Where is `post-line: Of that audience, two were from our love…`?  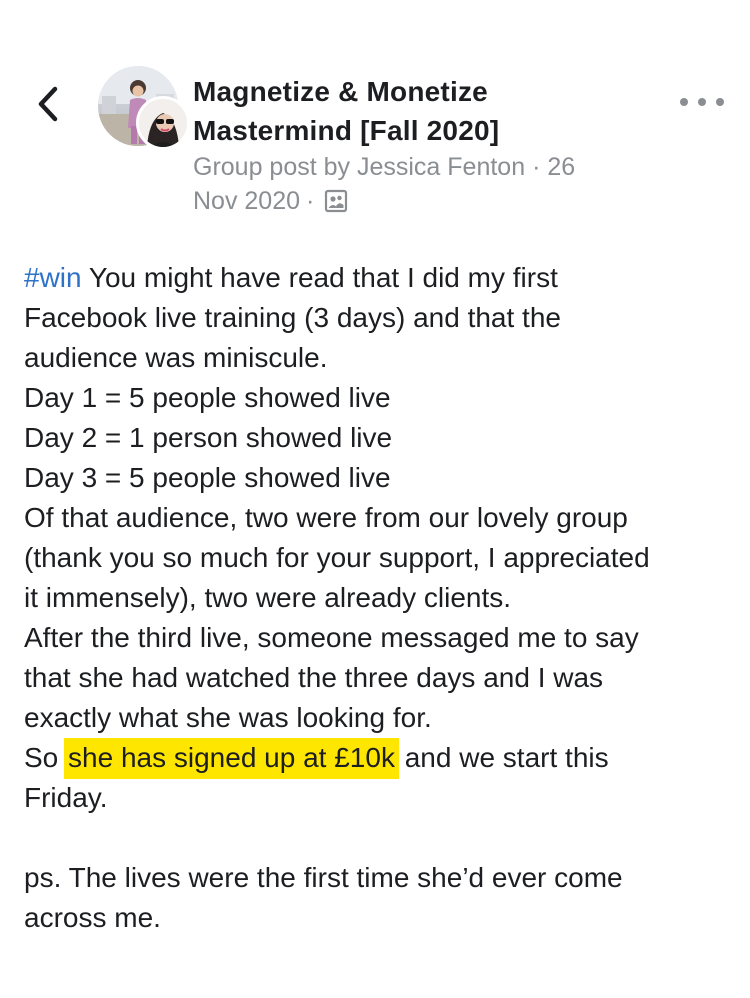 post-line: Of that audience, two were from our love… is located at coordinates (326, 517).